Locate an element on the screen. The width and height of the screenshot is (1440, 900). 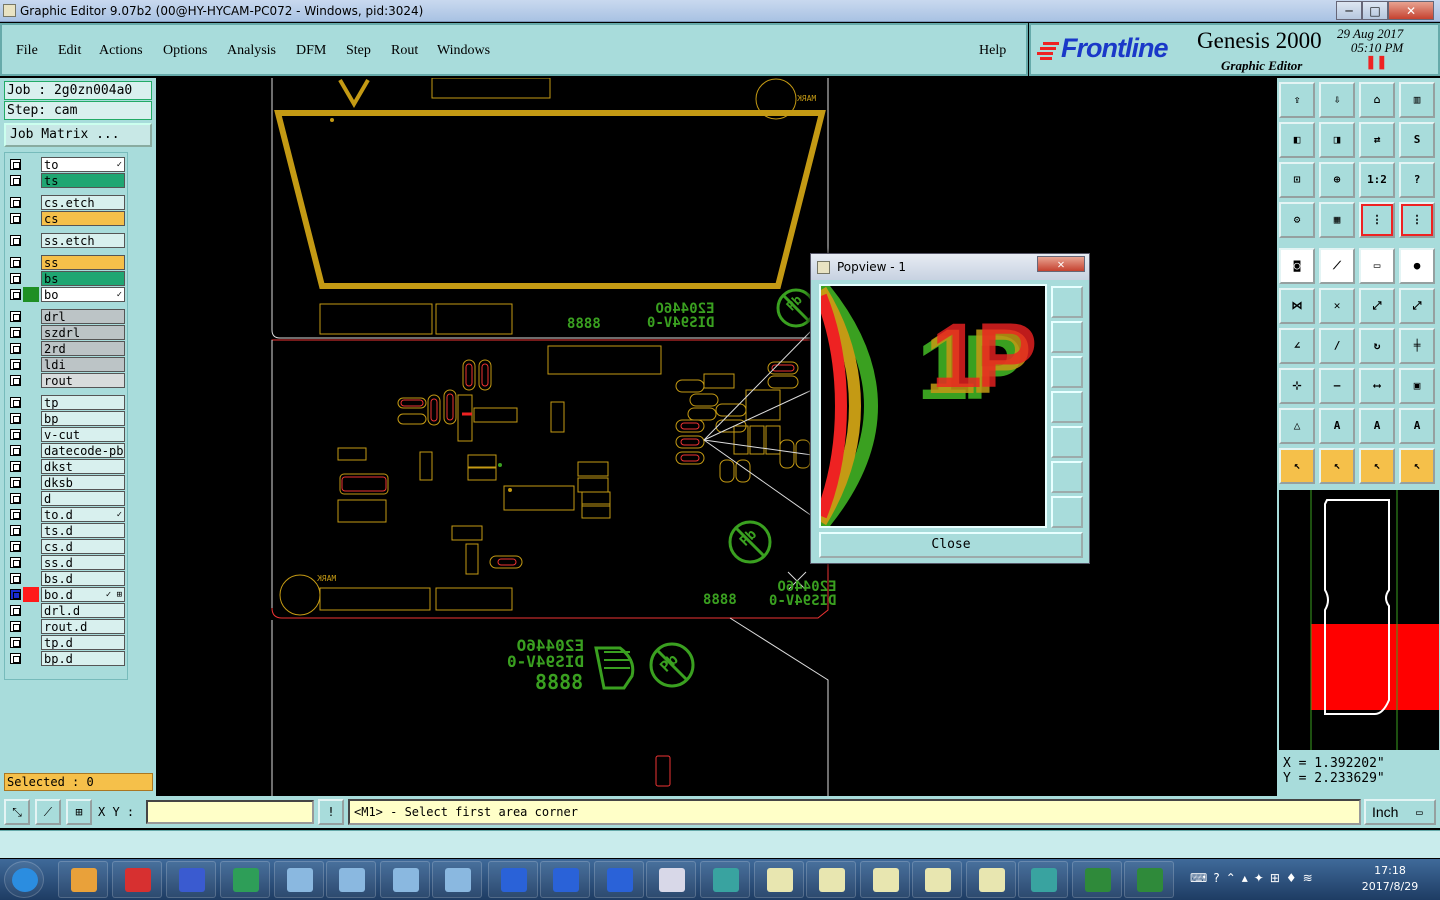
tri2-icon: A is located at coordinates (1337, 426).